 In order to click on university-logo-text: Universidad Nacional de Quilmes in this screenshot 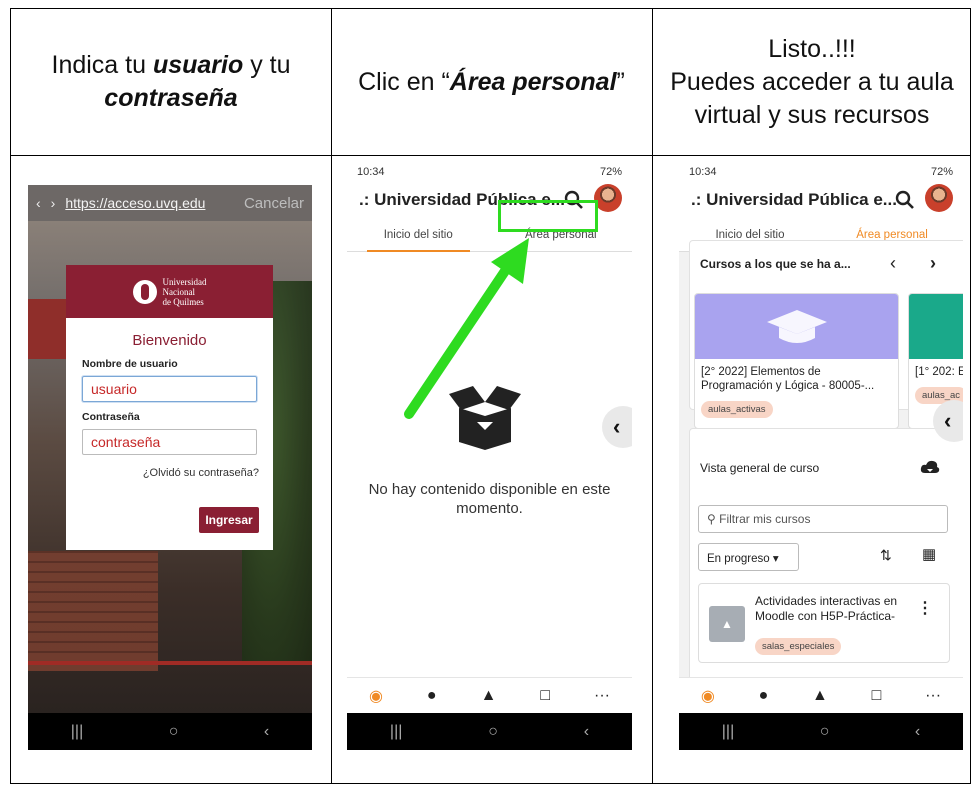, I will do `click(185, 292)`.